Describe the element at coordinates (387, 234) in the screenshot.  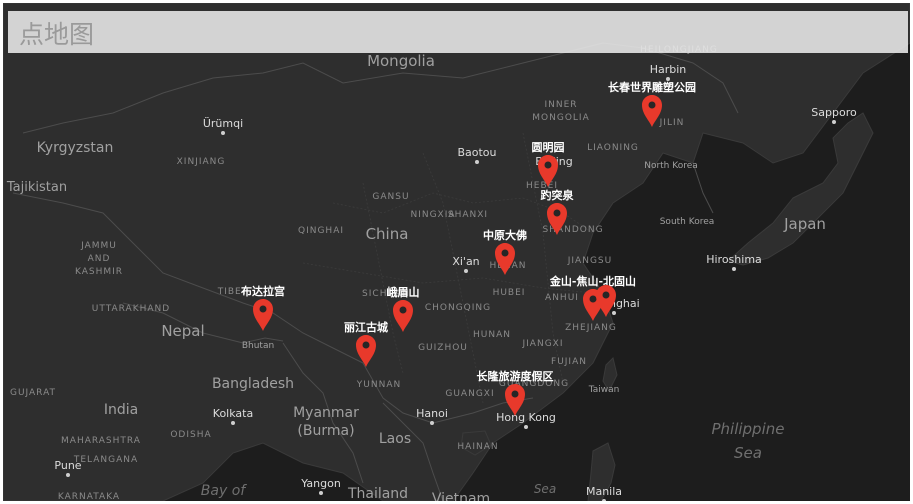
I see `country-label: China` at that location.